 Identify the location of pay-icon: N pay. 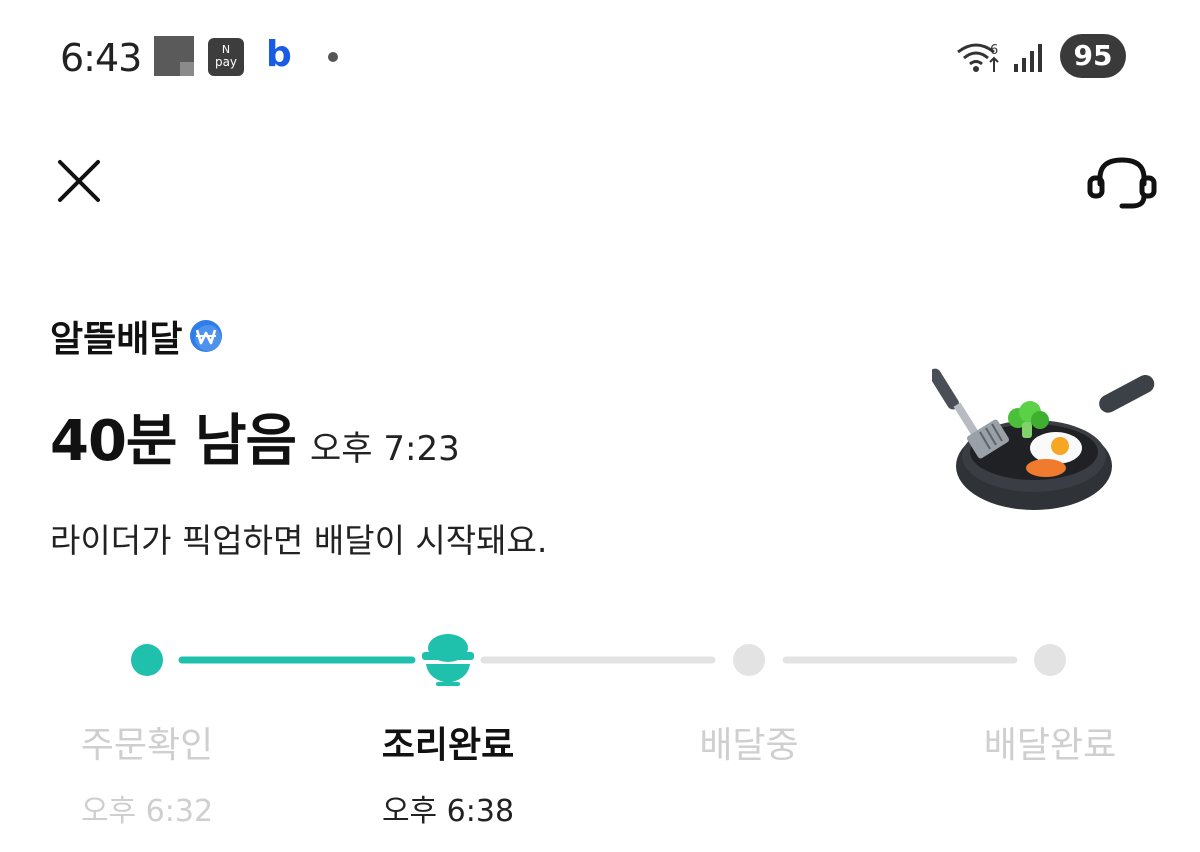
(226, 57).